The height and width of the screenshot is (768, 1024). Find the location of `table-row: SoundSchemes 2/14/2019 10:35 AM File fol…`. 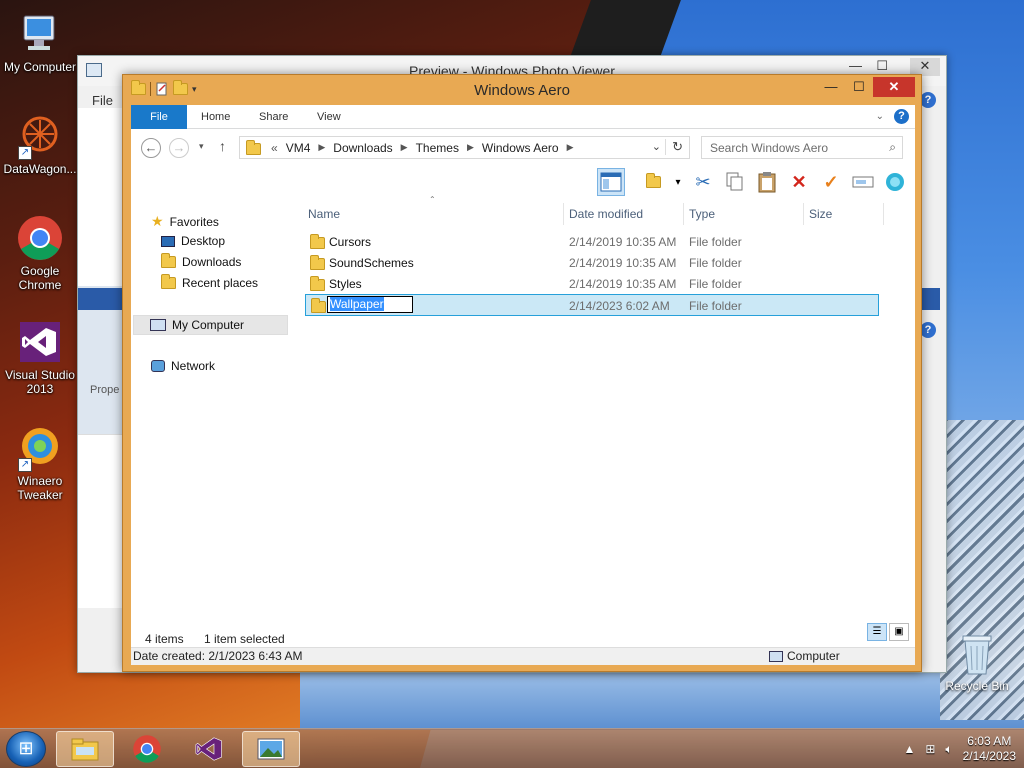

table-row: SoundSchemes 2/14/2019 10:35 AM File fol… is located at coordinates (592, 263).